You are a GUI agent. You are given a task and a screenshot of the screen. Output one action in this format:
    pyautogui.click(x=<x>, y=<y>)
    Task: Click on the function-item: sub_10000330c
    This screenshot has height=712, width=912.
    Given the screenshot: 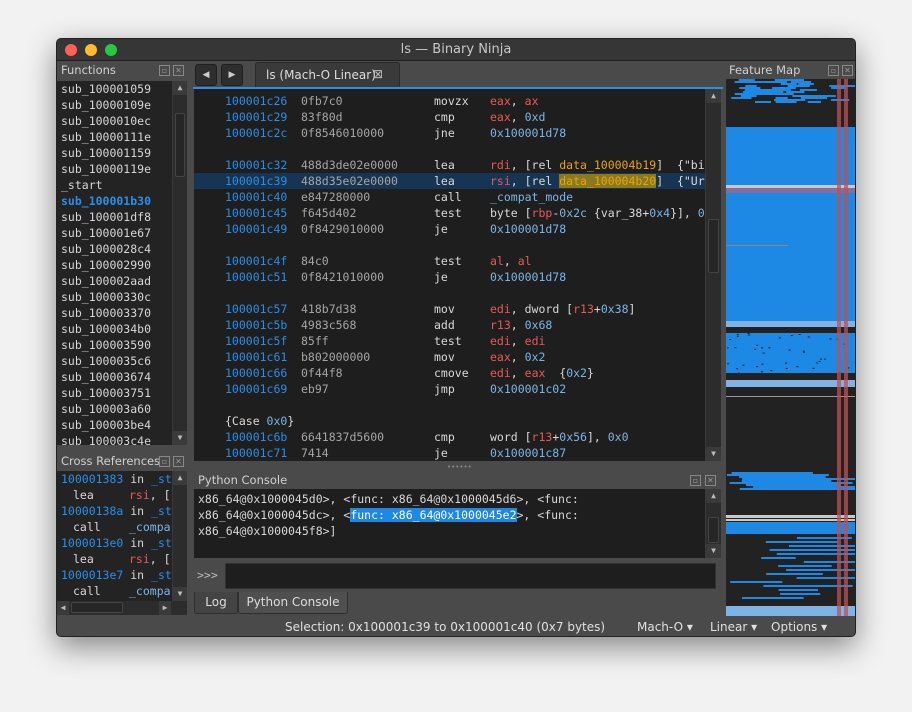 What is the action you would take?
    pyautogui.click(x=122, y=297)
    